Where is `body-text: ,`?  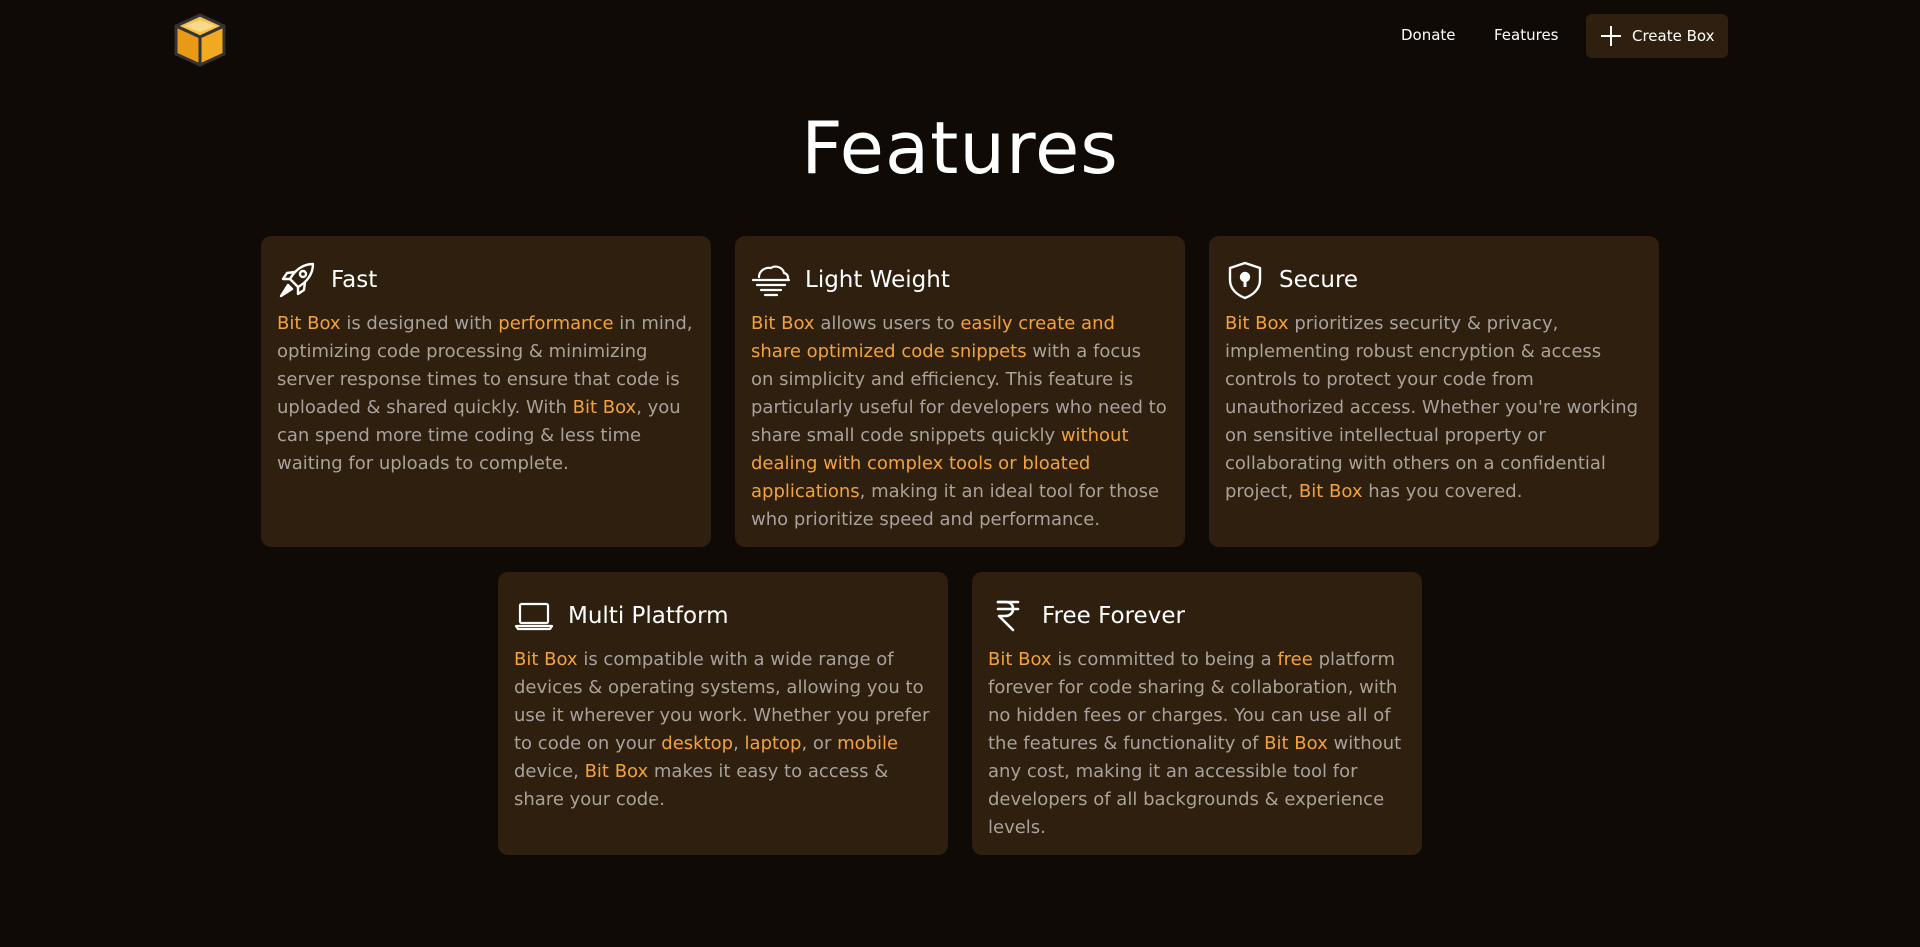 body-text: , is located at coordinates (739, 743).